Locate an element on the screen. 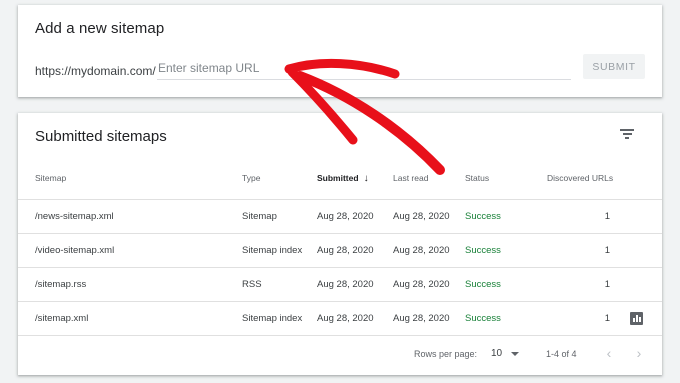 This screenshot has width=680, height=383. cell-sitemap: /news-sitemap.xml is located at coordinates (74, 216).